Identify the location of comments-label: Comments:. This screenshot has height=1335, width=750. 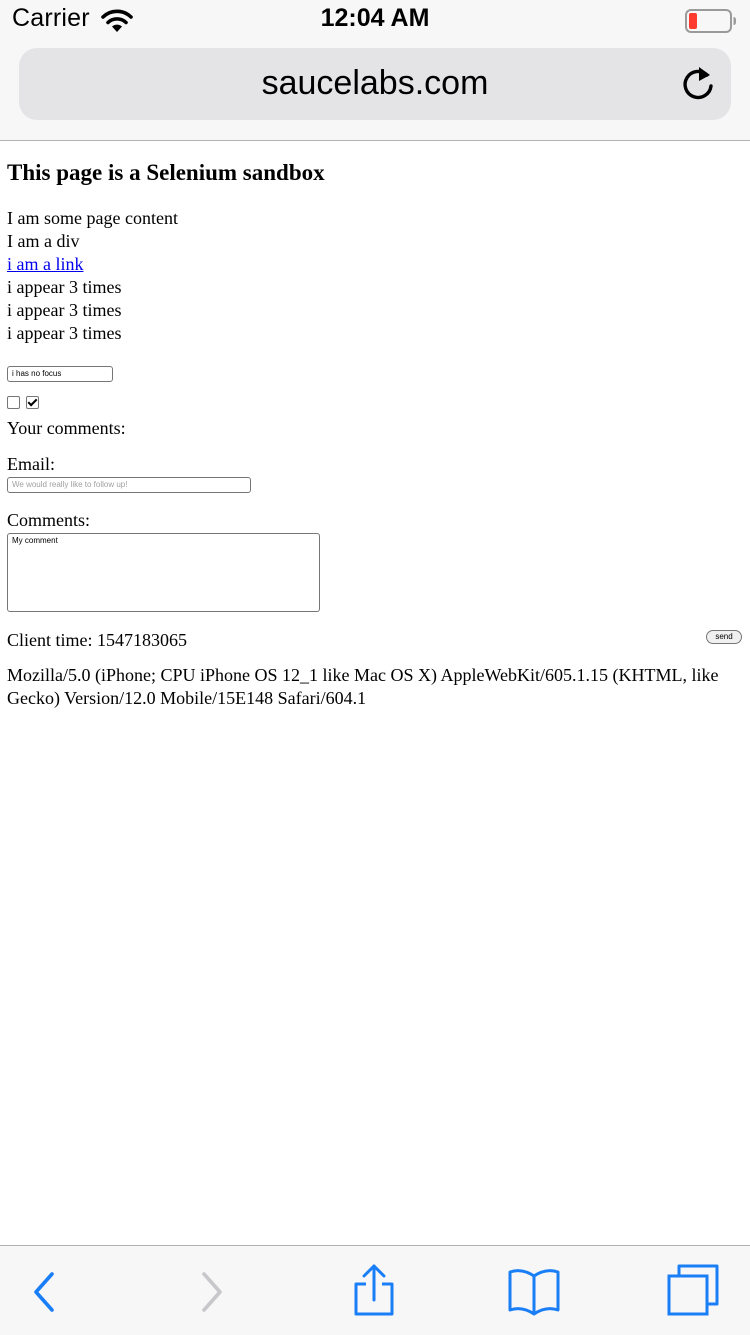
(49, 520).